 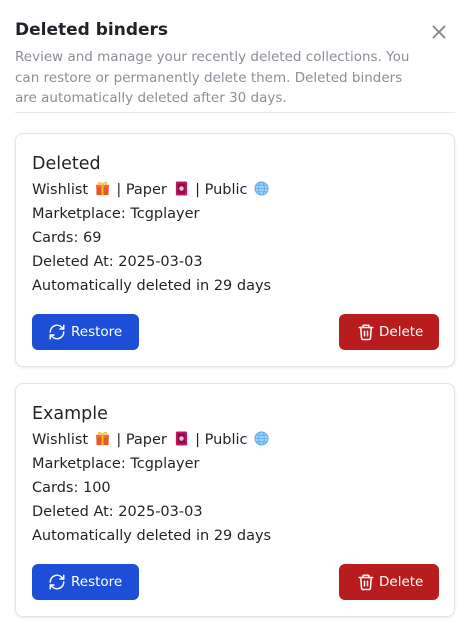 What do you see at coordinates (70, 414) in the screenshot?
I see `binder-name: Example` at bounding box center [70, 414].